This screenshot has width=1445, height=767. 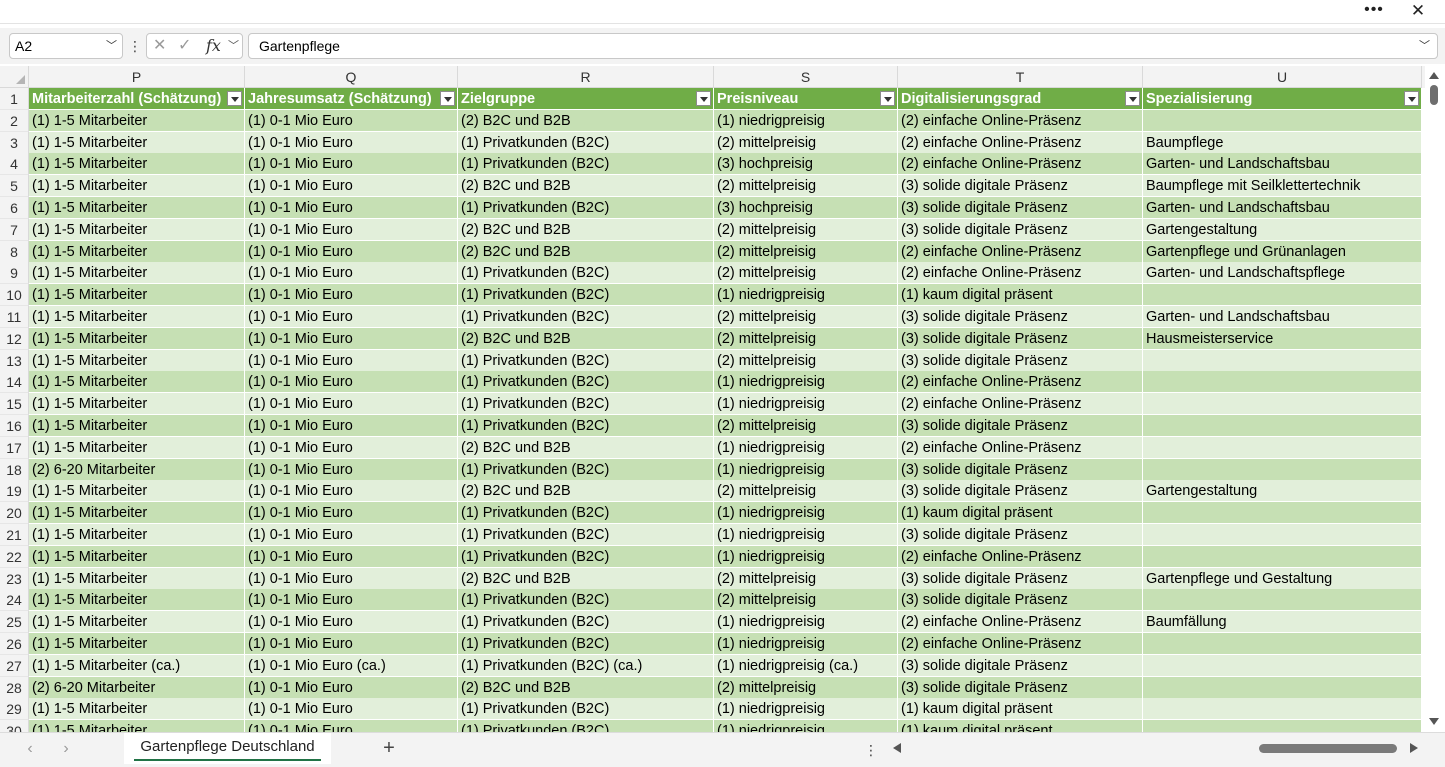 I want to click on row-header: 9, so click(x=14, y=273).